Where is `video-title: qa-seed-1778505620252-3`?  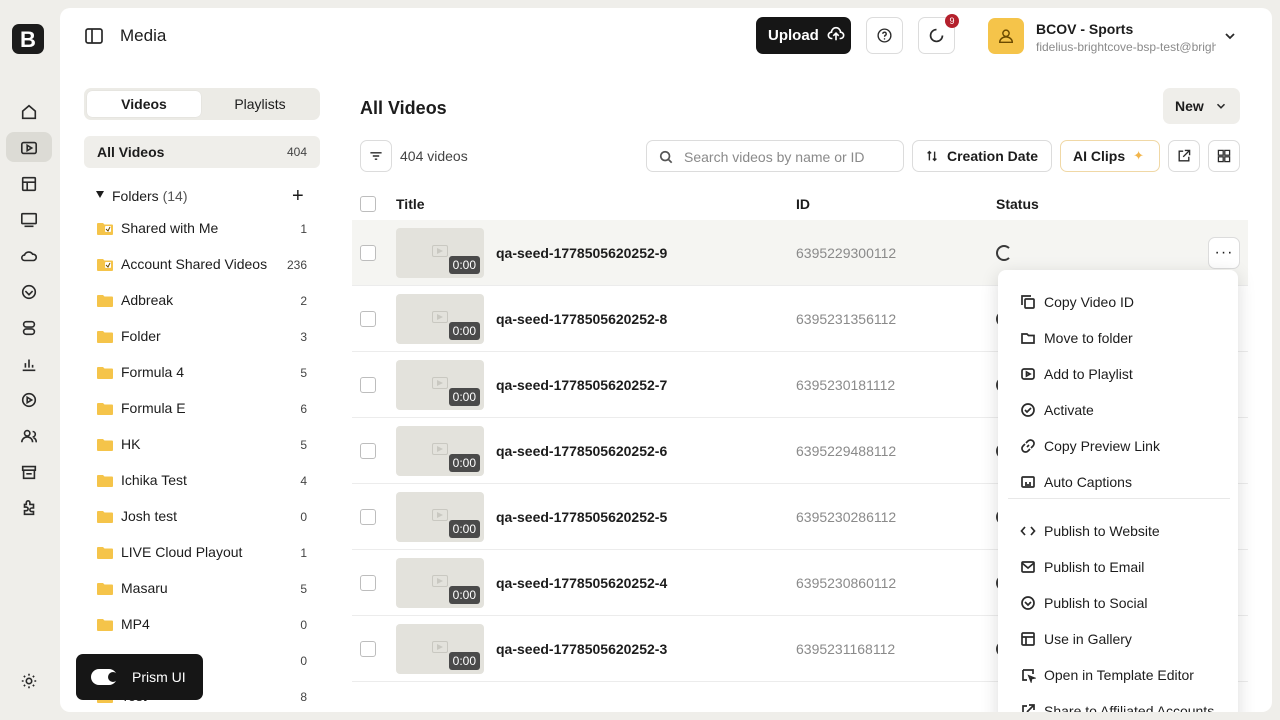 video-title: qa-seed-1778505620252-3 is located at coordinates (581, 649).